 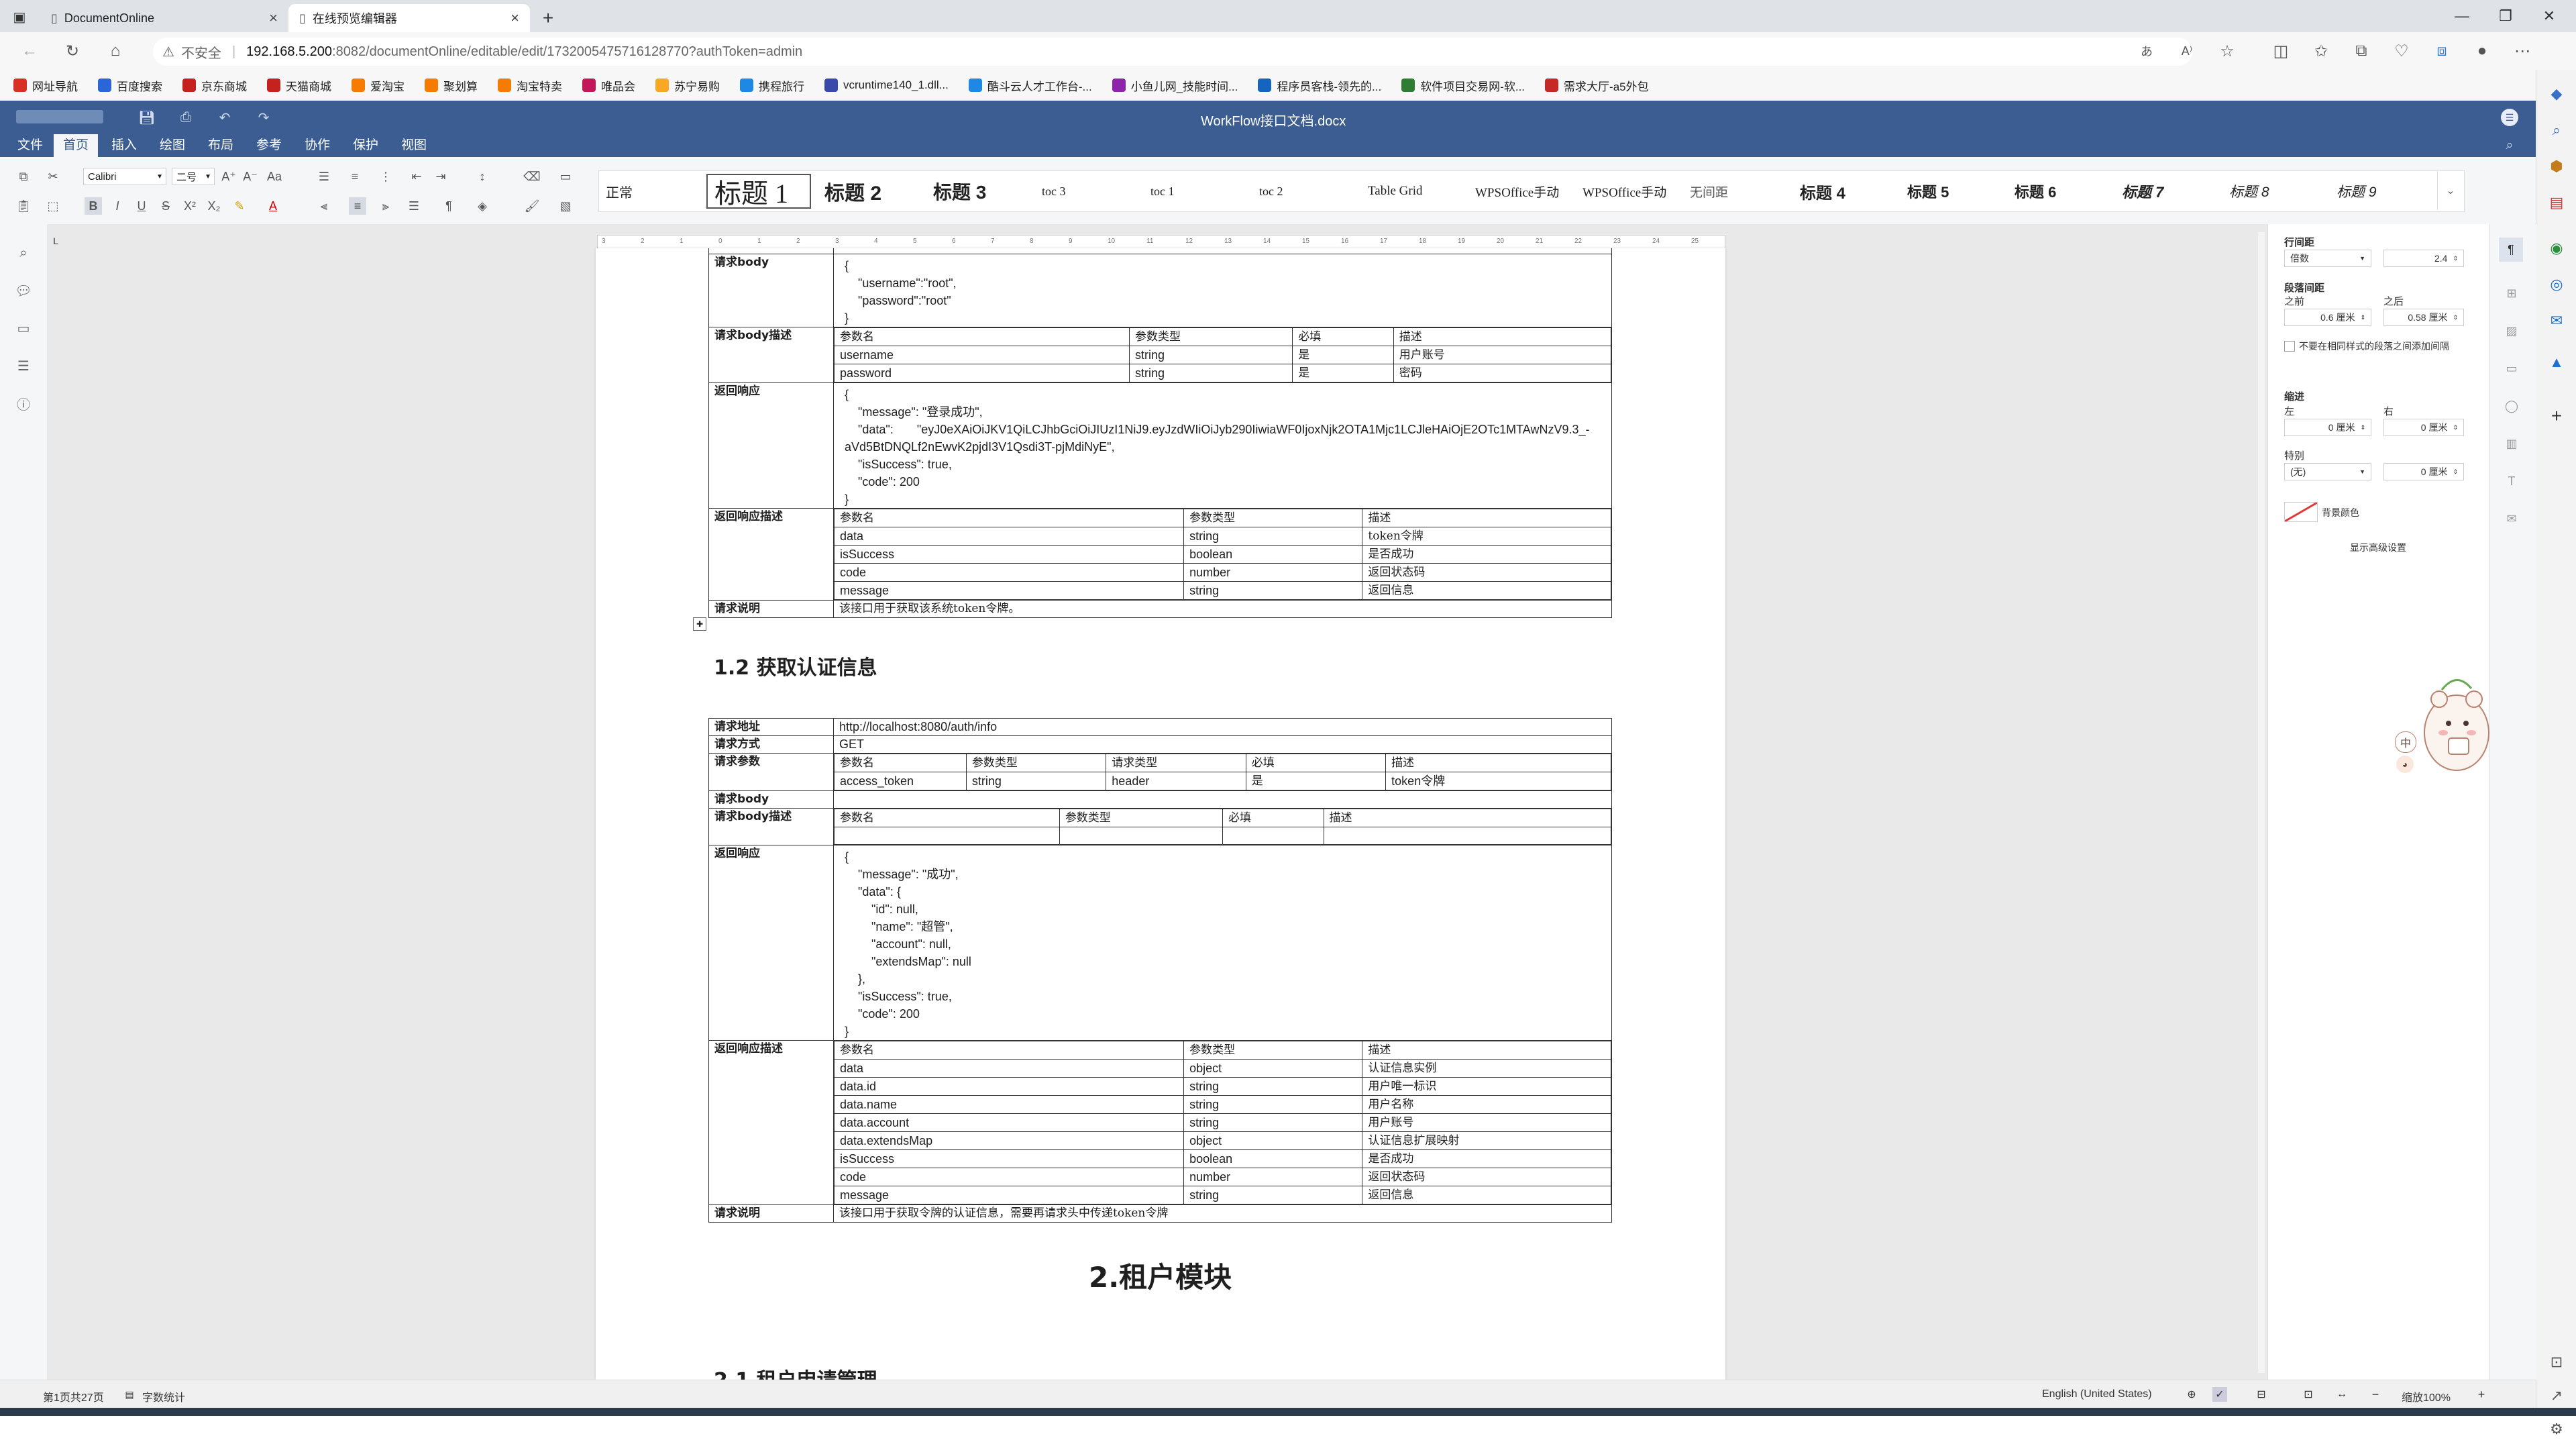 I want to click on select-all-icon: ⬚, so click(x=53, y=206).